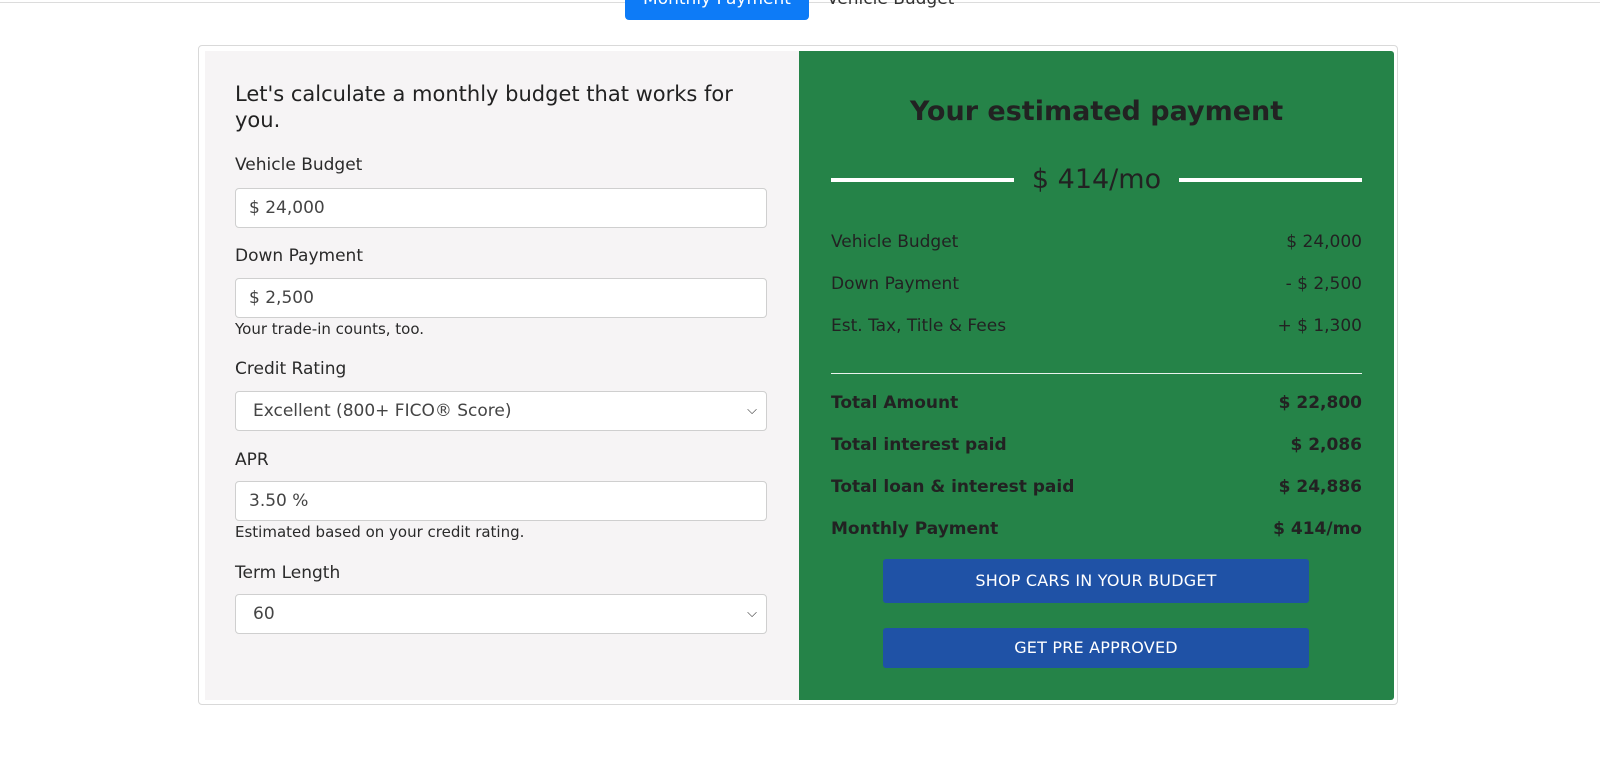 The height and width of the screenshot is (774, 1600). What do you see at coordinates (1096, 445) in the screenshot?
I see `total-row: Total interest paid $ 2,086` at bounding box center [1096, 445].